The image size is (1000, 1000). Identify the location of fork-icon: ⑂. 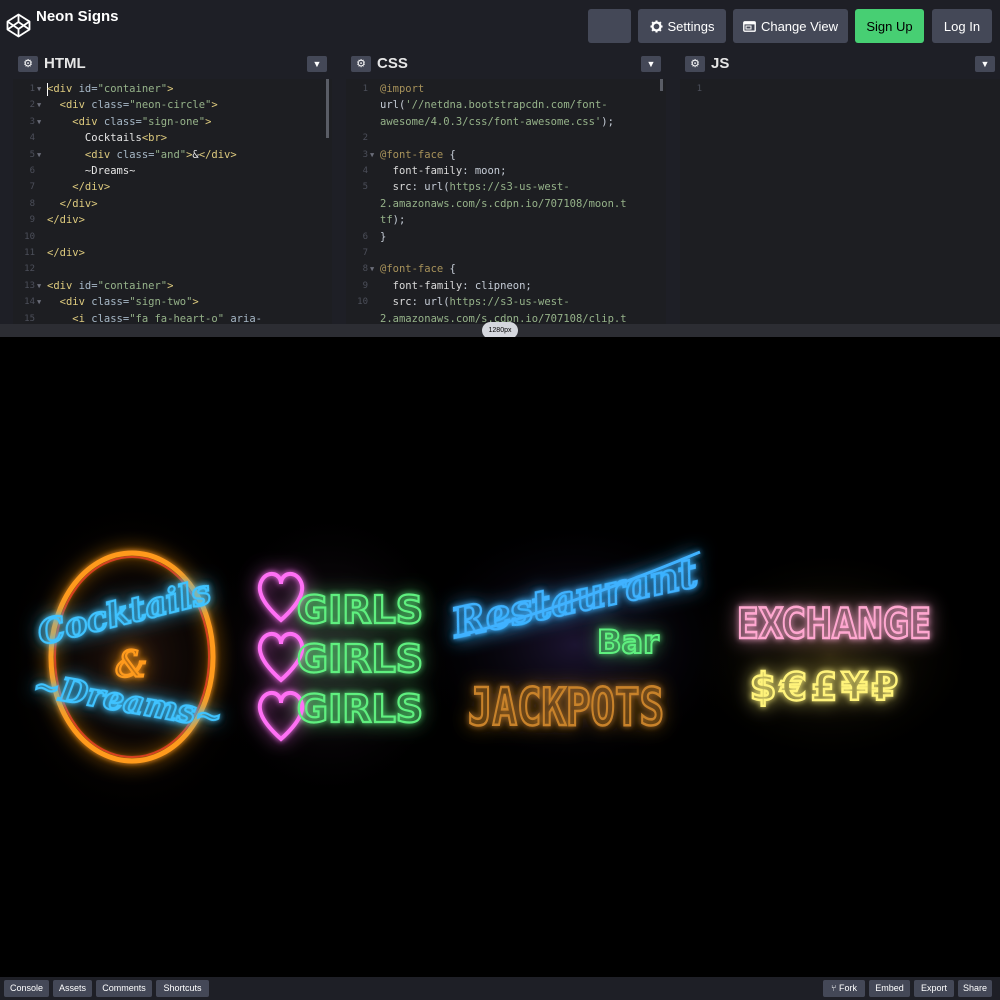
(834, 988).